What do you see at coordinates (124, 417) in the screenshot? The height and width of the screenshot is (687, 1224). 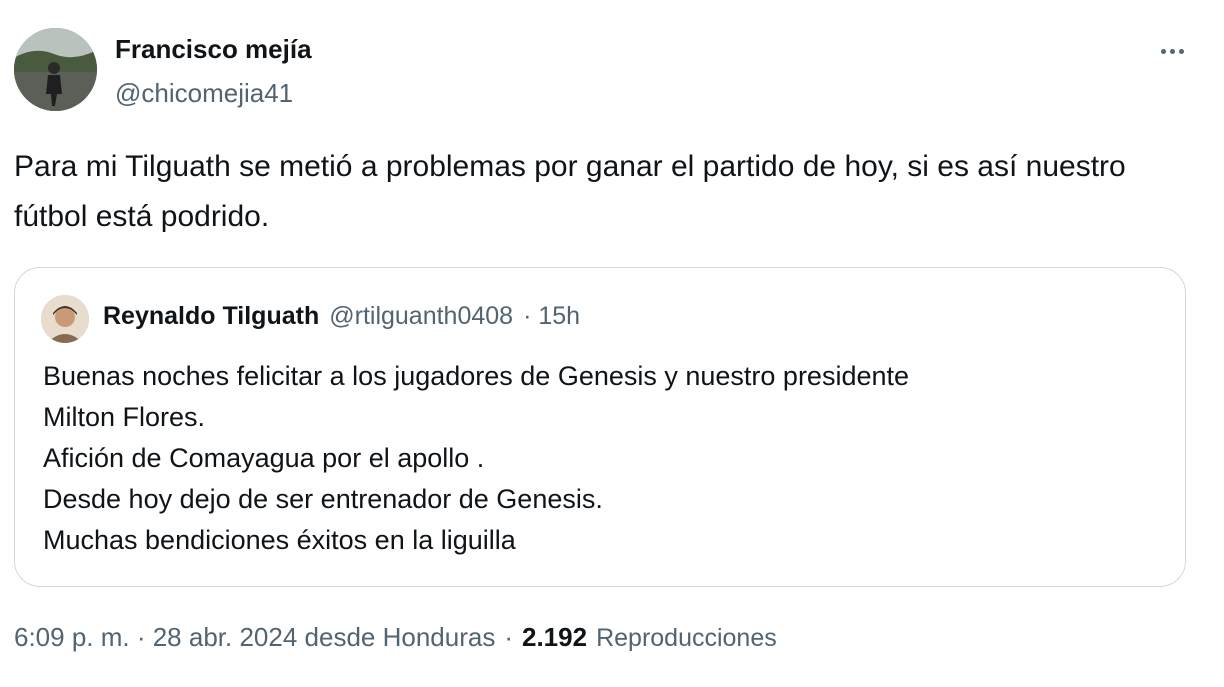 I see `quoted-tweet-line: Milton Flores.` at bounding box center [124, 417].